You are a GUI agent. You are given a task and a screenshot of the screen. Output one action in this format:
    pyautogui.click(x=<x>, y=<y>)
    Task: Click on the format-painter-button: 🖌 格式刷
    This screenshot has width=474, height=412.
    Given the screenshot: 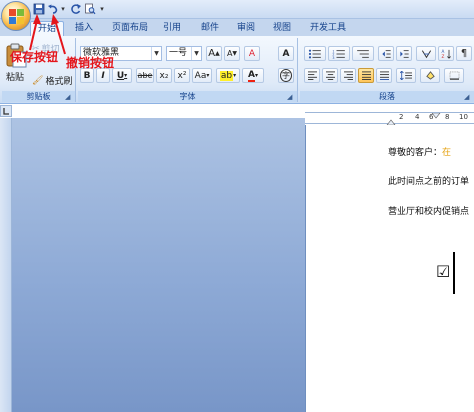 What is the action you would take?
    pyautogui.click(x=52, y=81)
    